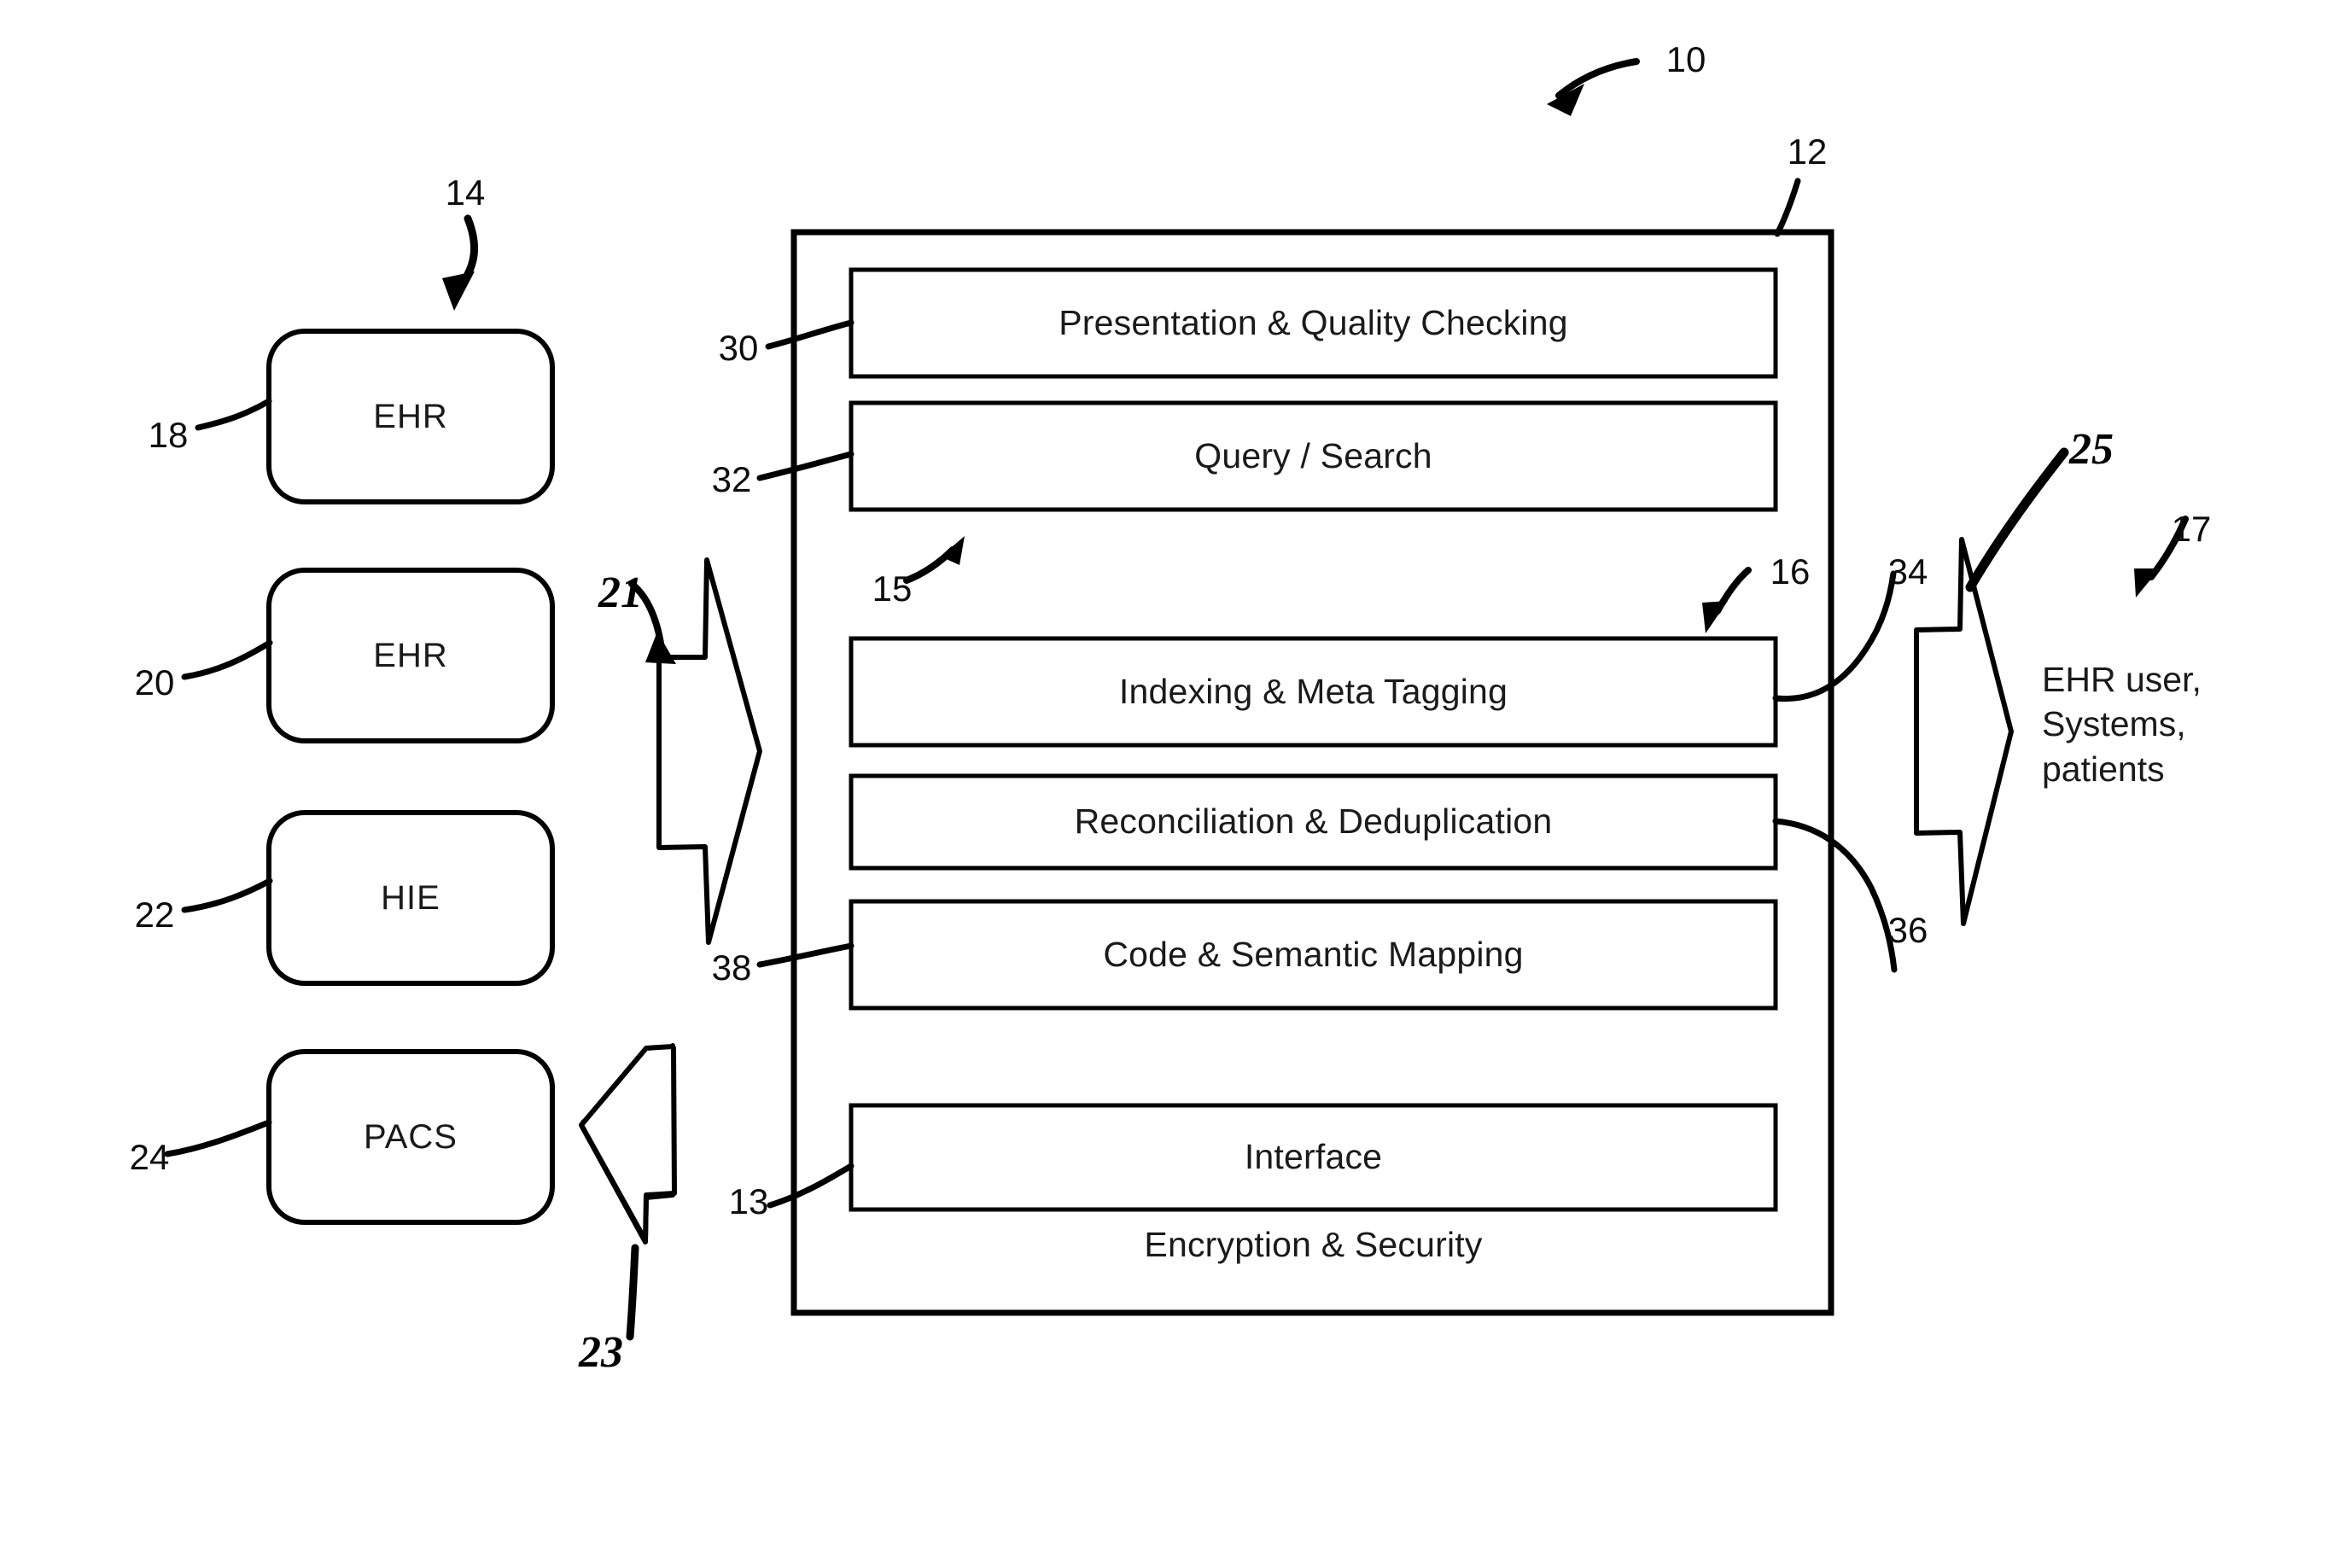 The width and height of the screenshot is (2333, 1568). Describe the element at coordinates (1313, 1245) in the screenshot. I see `encryption-security-label: Encryption & Security` at that location.